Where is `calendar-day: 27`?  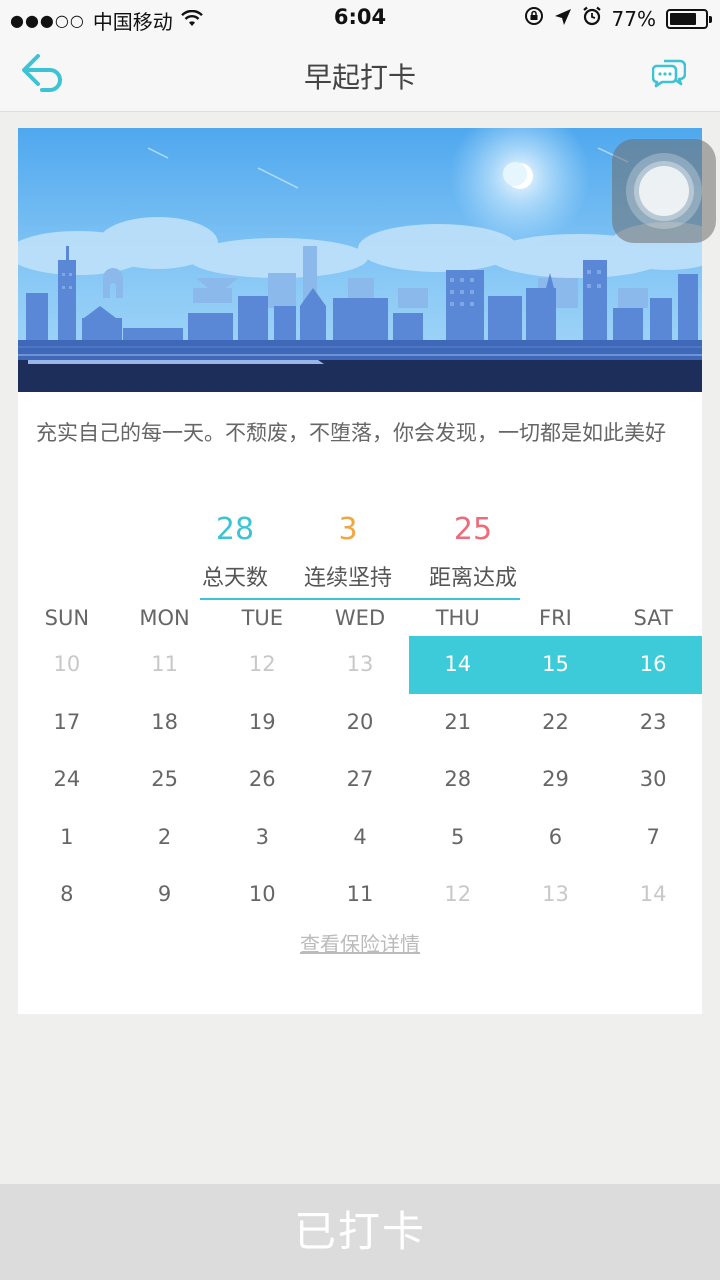
calendar-day: 27 is located at coordinates (360, 780).